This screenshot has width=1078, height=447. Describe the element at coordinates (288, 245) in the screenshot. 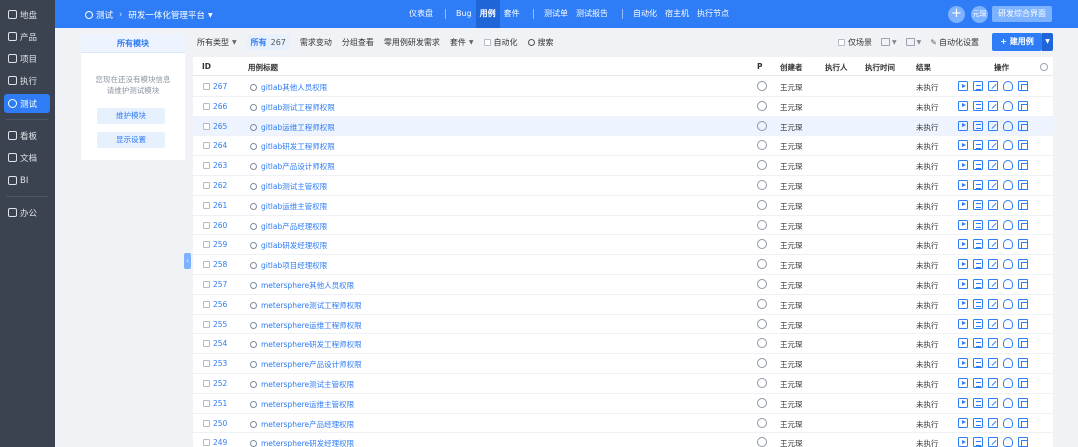

I see `case-title: gitlab研发经理权限` at that location.